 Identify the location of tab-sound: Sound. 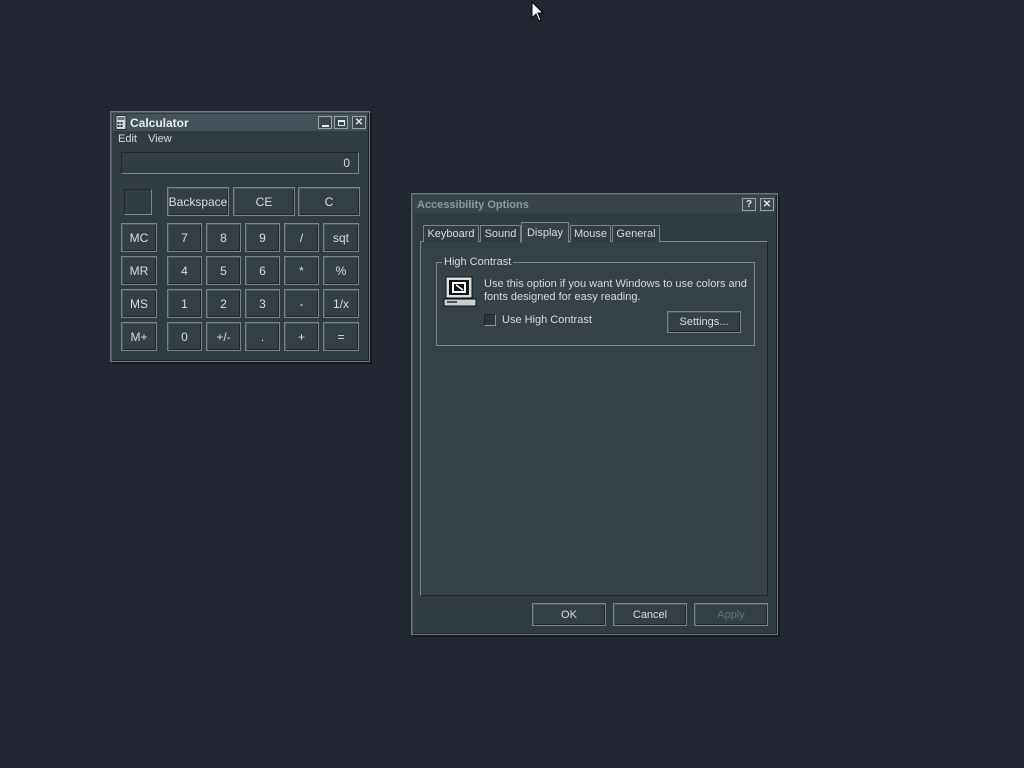
(500, 233).